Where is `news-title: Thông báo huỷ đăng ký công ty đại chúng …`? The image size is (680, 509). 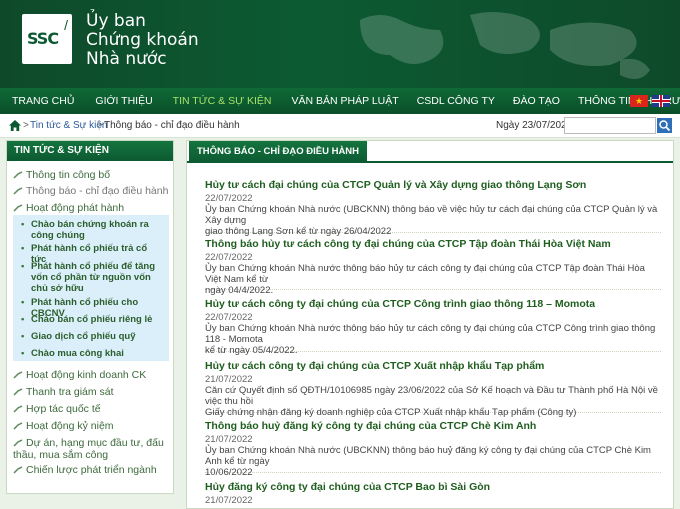
news-title: Thông báo huỷ đăng ký công ty đại chúng … is located at coordinates (433, 426).